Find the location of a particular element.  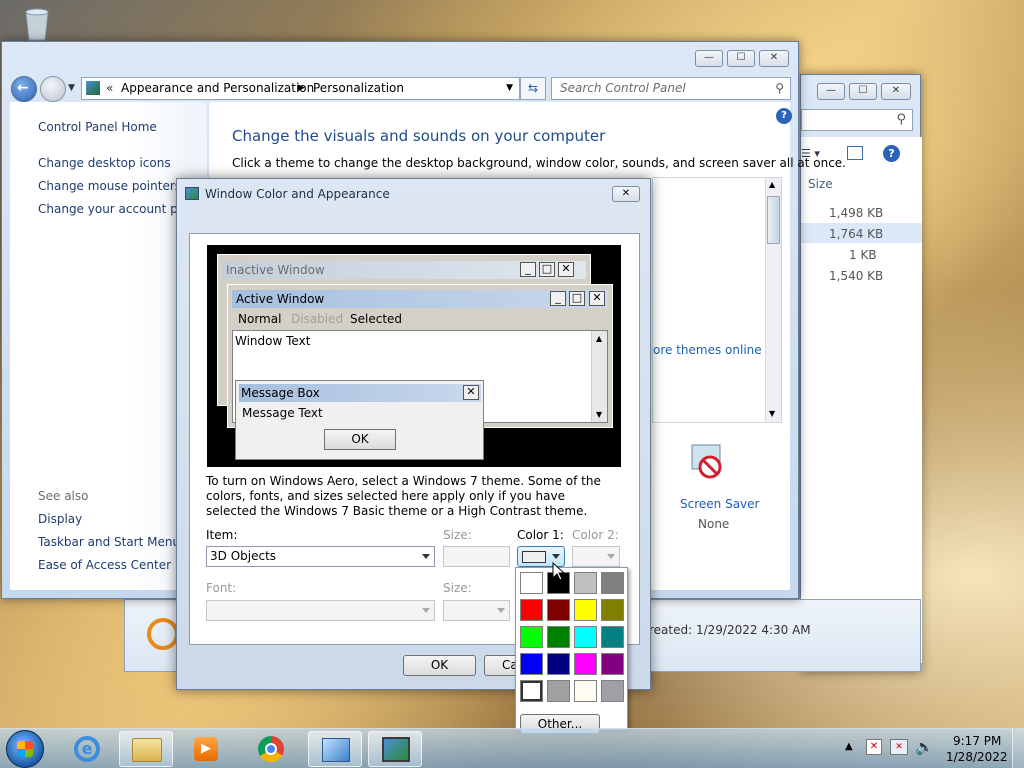

taskbar-control-panel is located at coordinates (335, 749).